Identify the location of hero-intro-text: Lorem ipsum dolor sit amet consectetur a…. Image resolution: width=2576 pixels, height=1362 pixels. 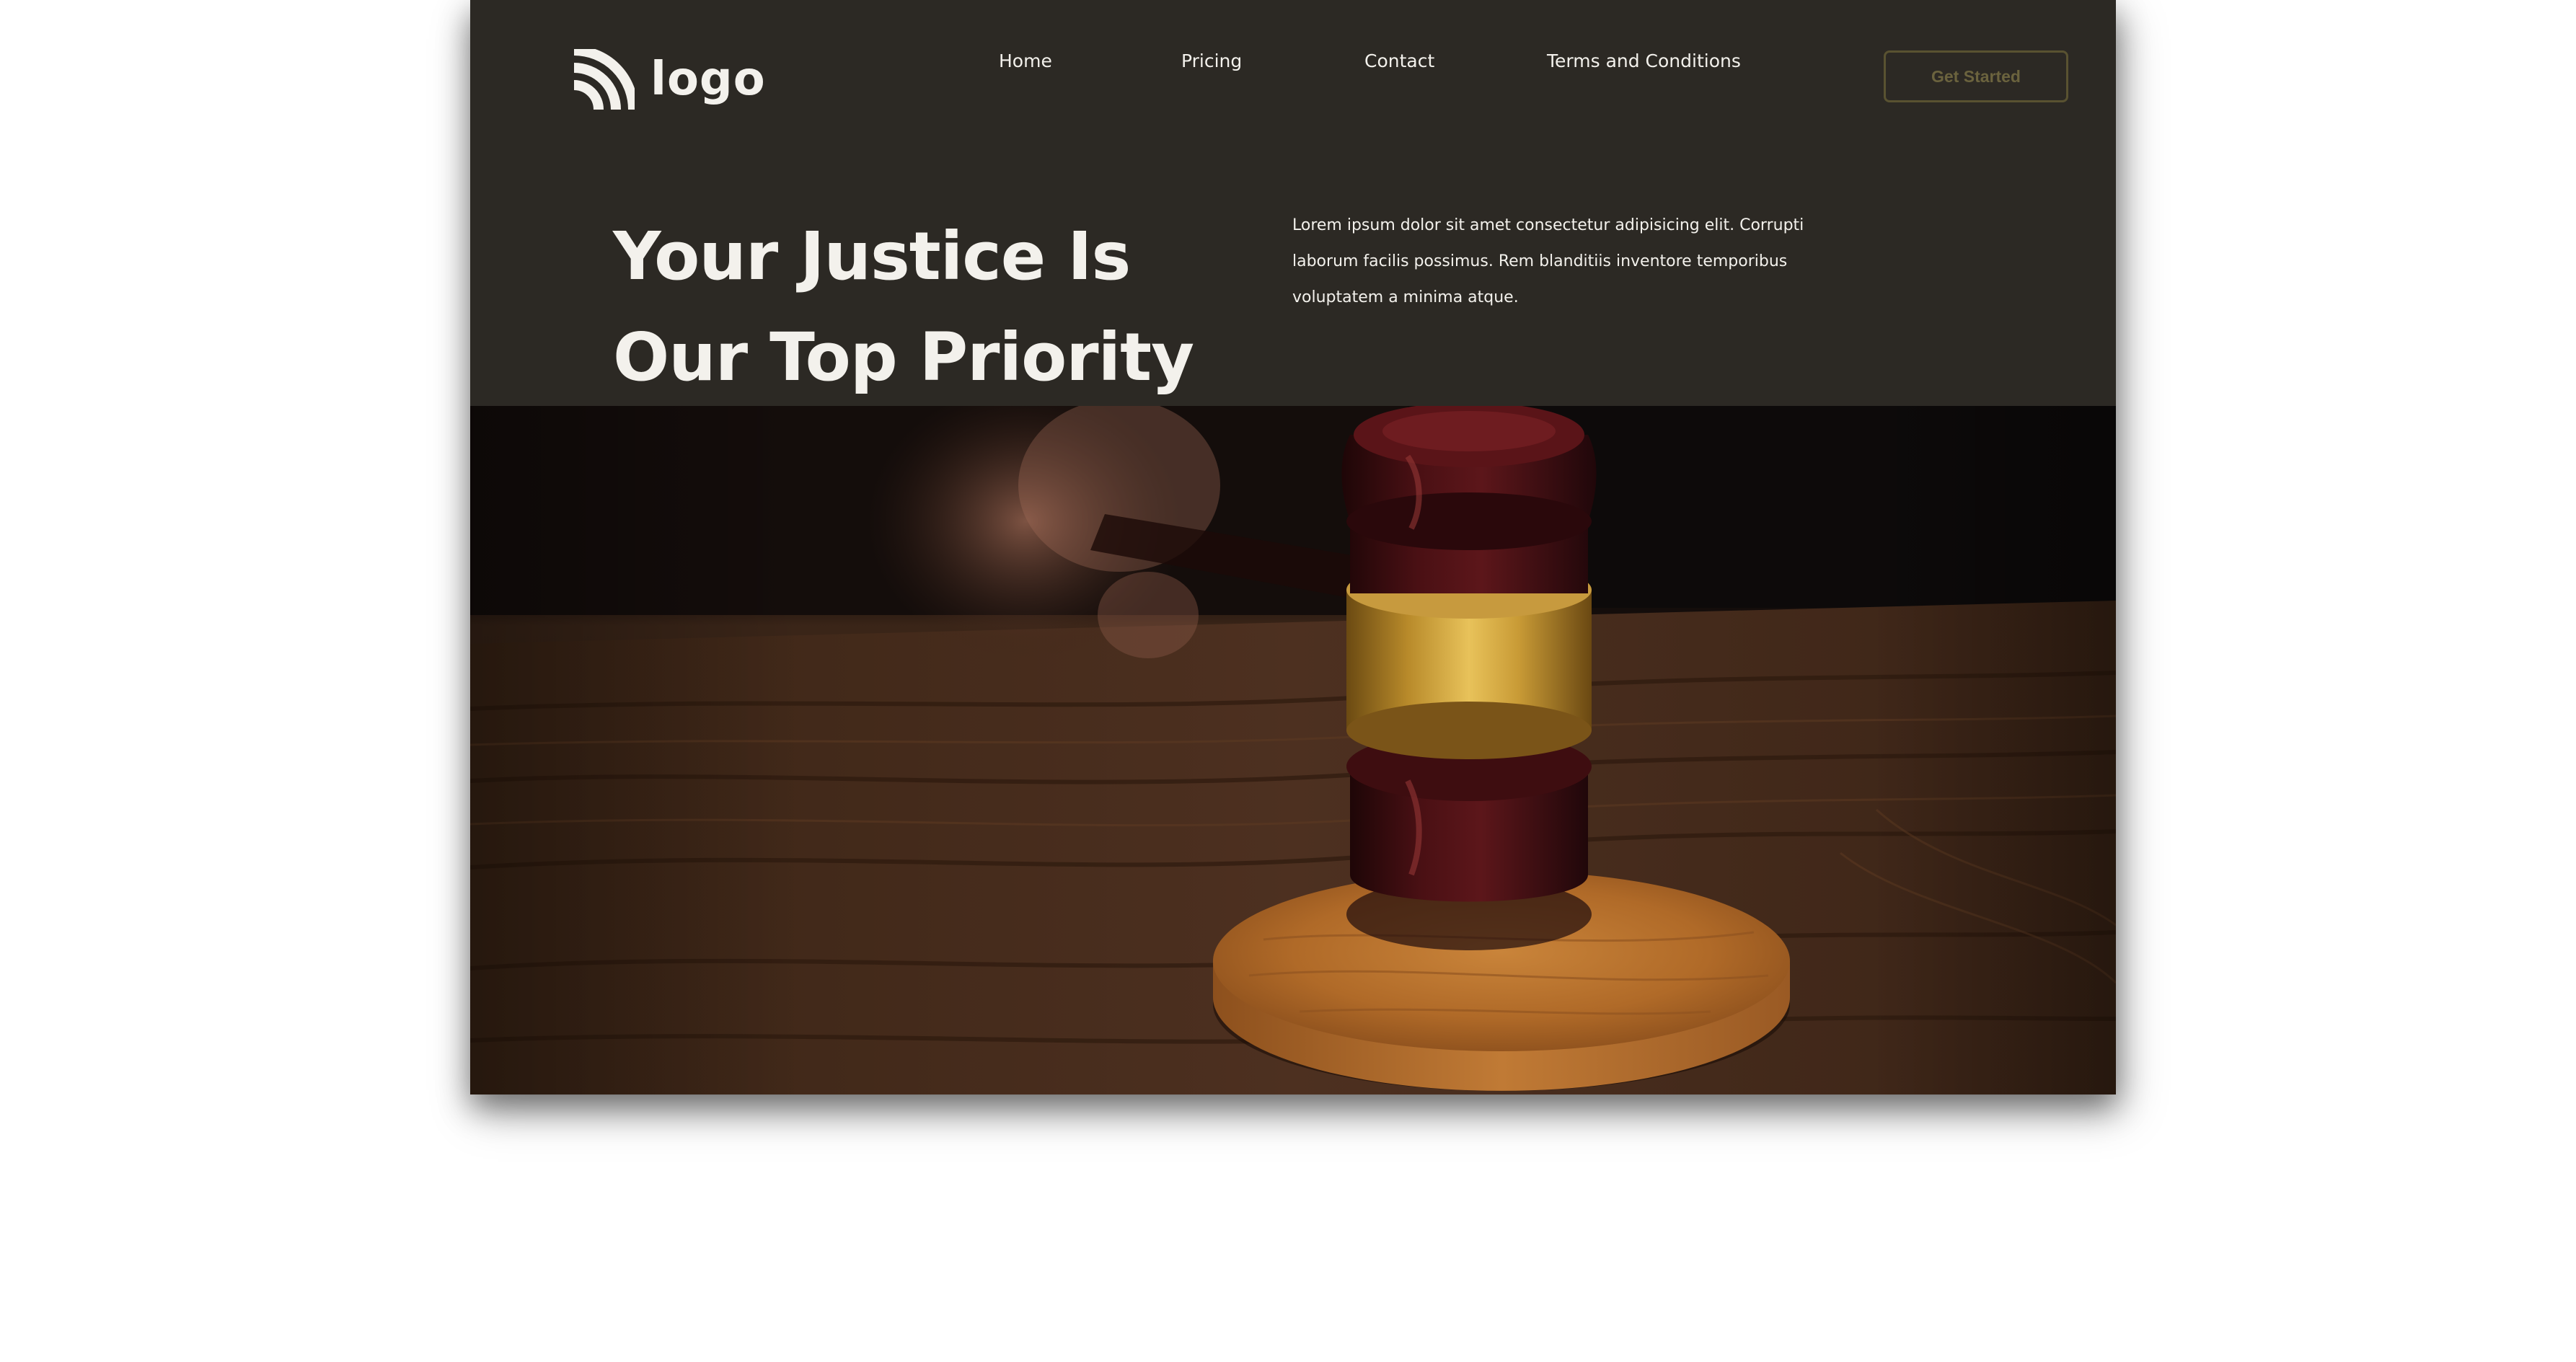
(1548, 261).